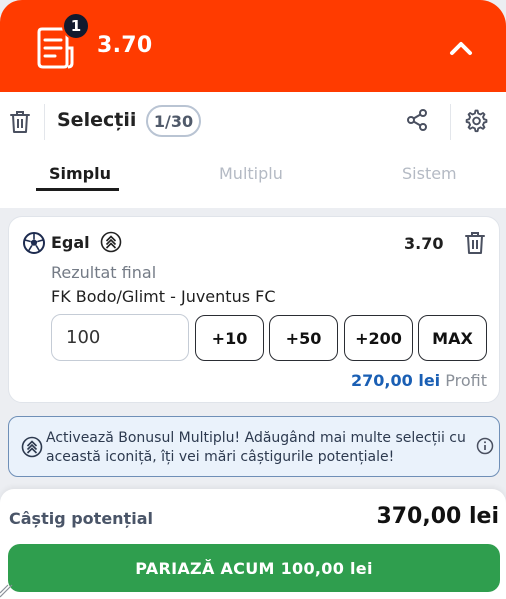  Describe the element at coordinates (251, 173) in the screenshot. I see `tab-multiplu: Multiplu` at that location.